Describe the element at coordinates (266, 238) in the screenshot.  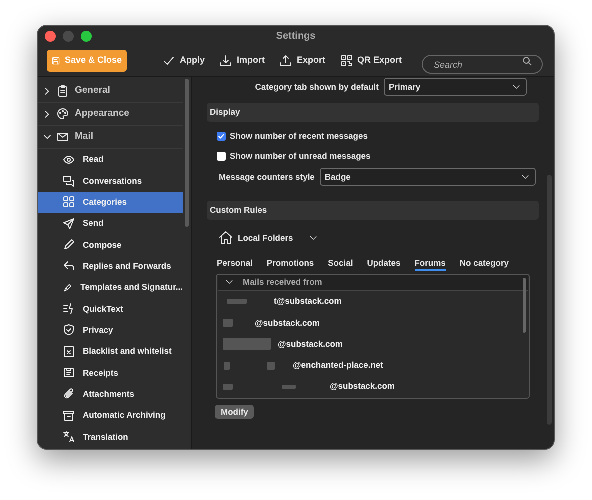
I see `folder-label: Local Folders` at that location.